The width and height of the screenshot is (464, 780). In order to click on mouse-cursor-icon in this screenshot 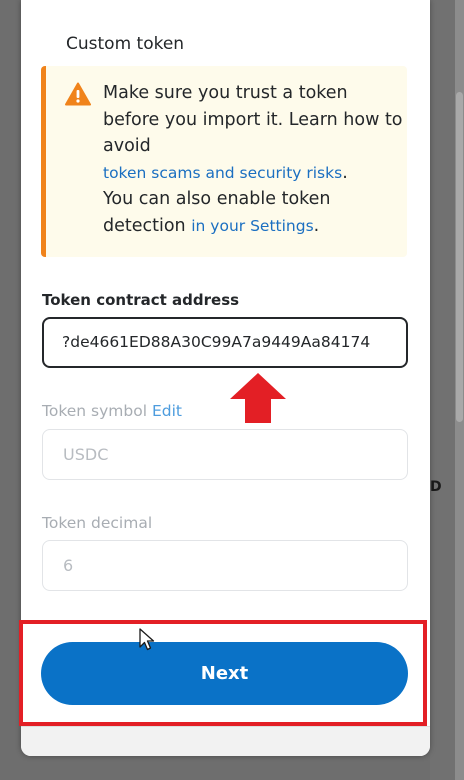, I will do `click(147, 639)`.